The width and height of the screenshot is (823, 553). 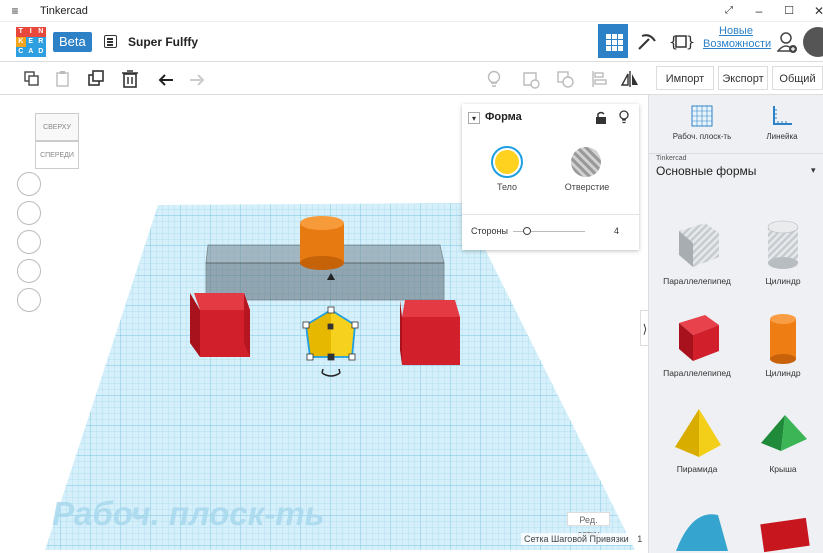 What do you see at coordinates (702, 136) in the screenshot?
I see `workplane-tool-label: Рабоч. плоск-ть` at bounding box center [702, 136].